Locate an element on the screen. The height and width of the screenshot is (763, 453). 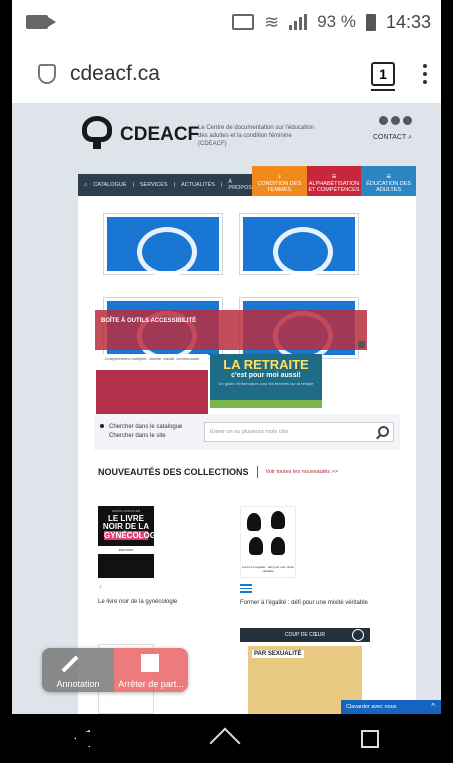
chat-button: Clavarder avec nous is located at coordinates (391, 707).